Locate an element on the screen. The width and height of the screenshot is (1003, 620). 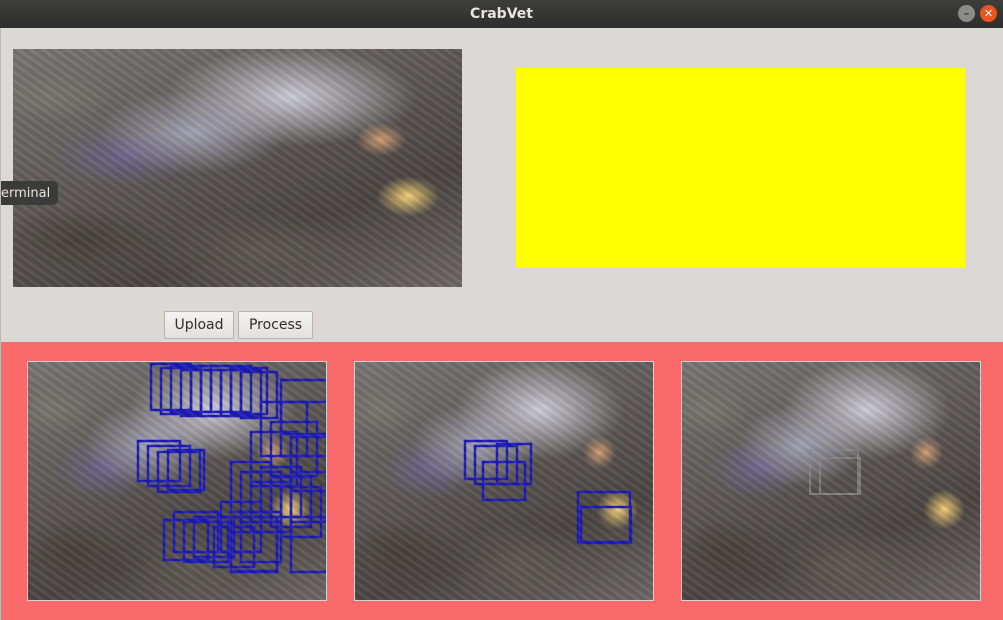
minimize-icon: – is located at coordinates (966, 13).